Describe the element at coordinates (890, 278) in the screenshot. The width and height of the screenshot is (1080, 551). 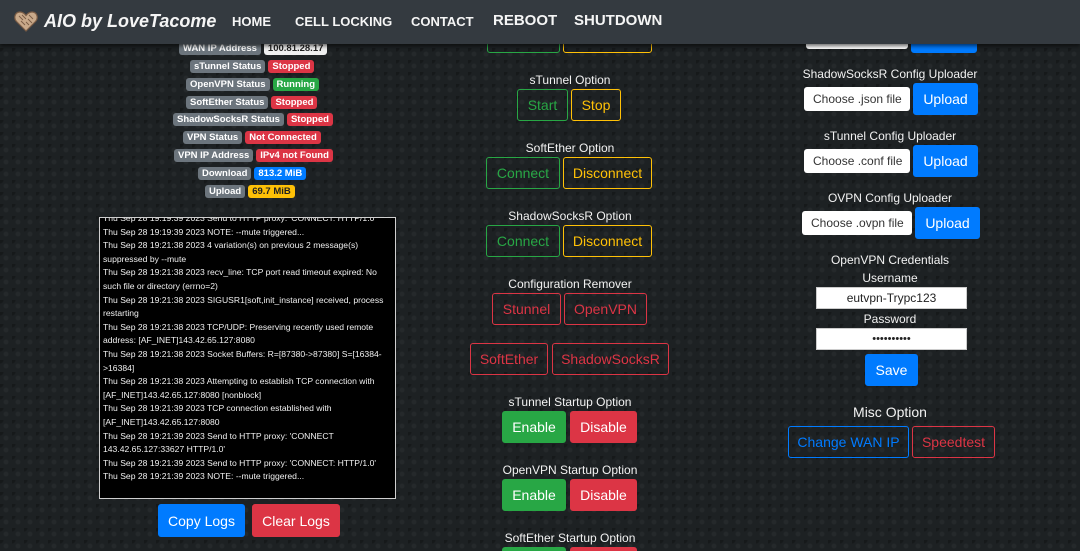
I see `username-label: Username` at that location.